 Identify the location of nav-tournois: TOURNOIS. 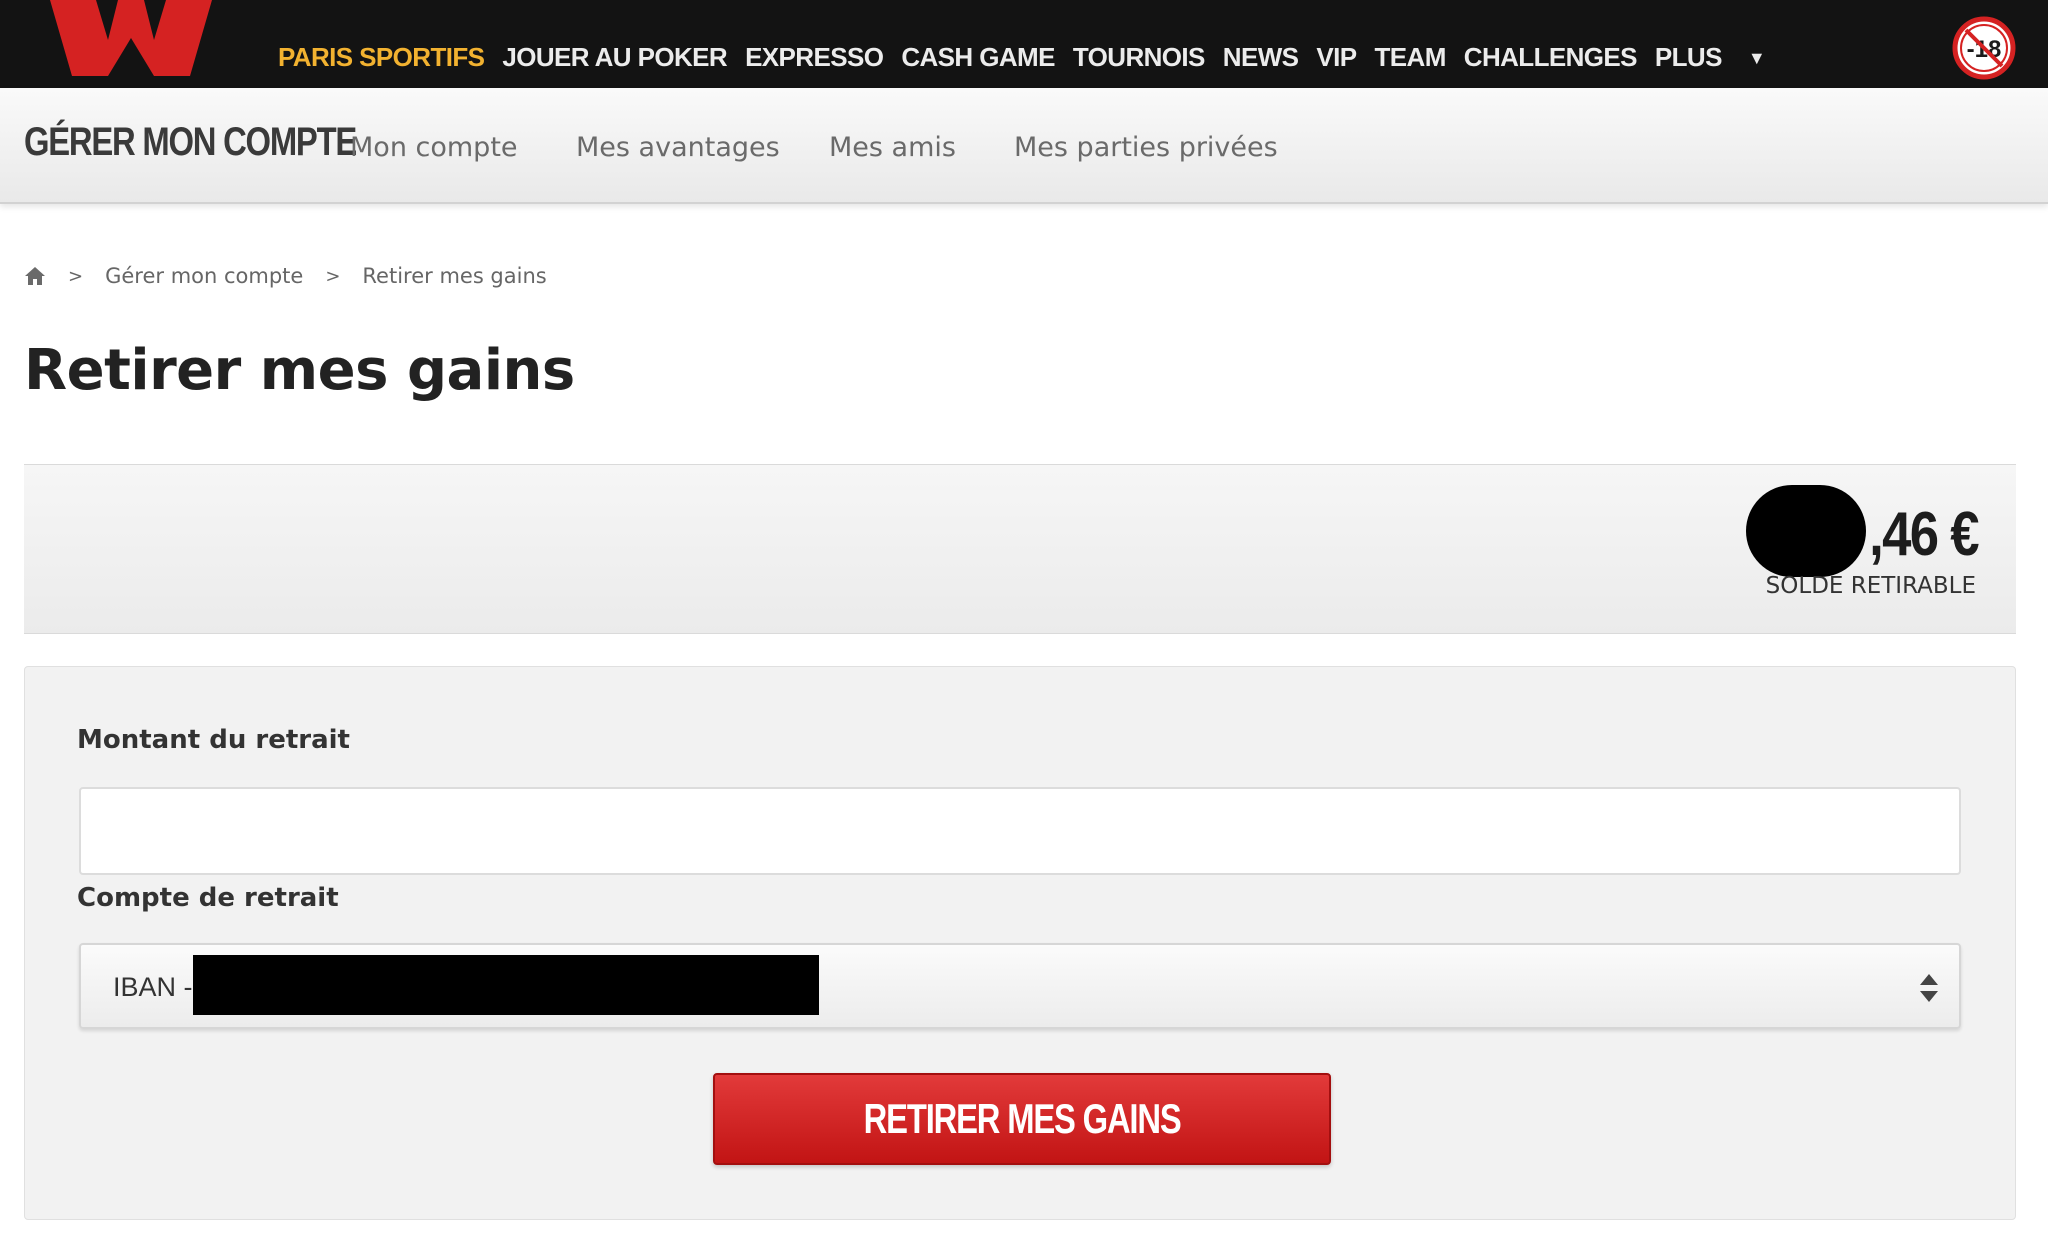
(1139, 57).